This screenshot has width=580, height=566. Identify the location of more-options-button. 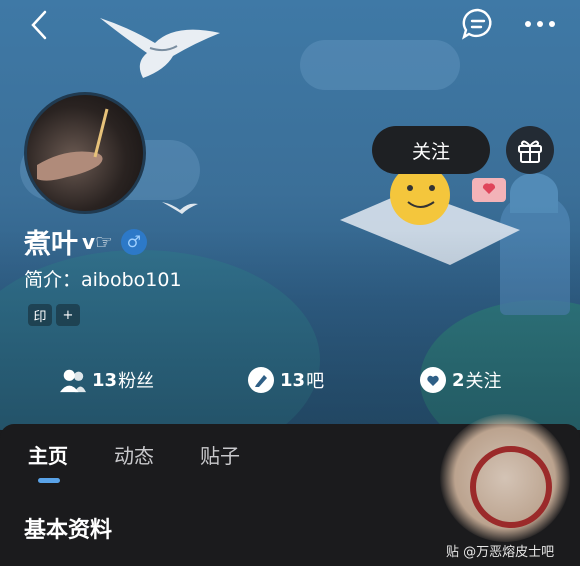
(540, 24).